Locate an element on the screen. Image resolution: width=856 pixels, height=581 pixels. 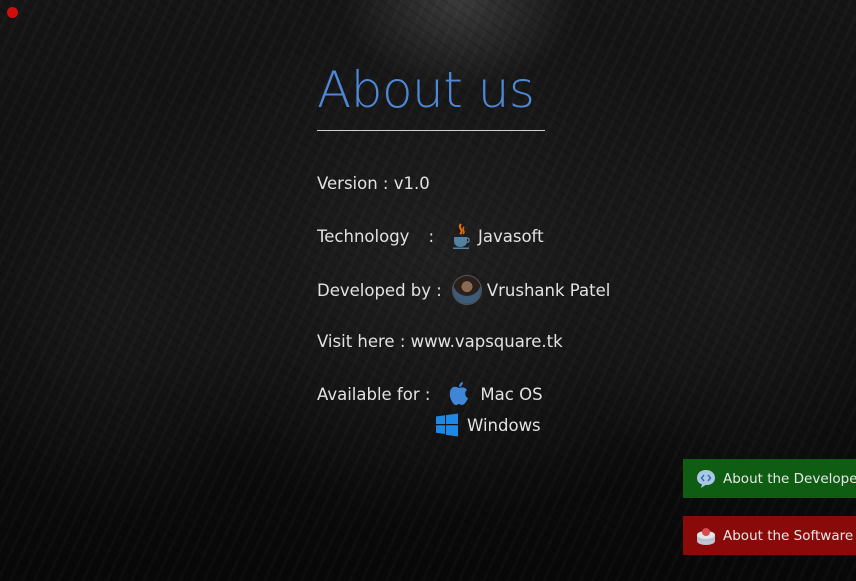
technology-label: Technology is located at coordinates (363, 236).